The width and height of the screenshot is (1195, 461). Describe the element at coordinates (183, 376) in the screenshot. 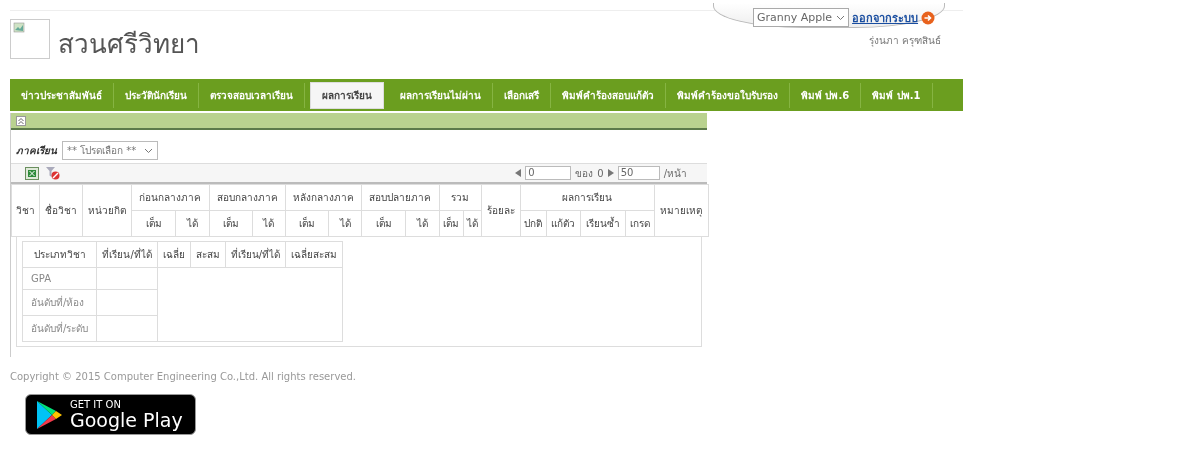

I see `copyright-text: Copyright © 2015 Computer Engineering Co.,Ltd. All rights reserved.` at that location.